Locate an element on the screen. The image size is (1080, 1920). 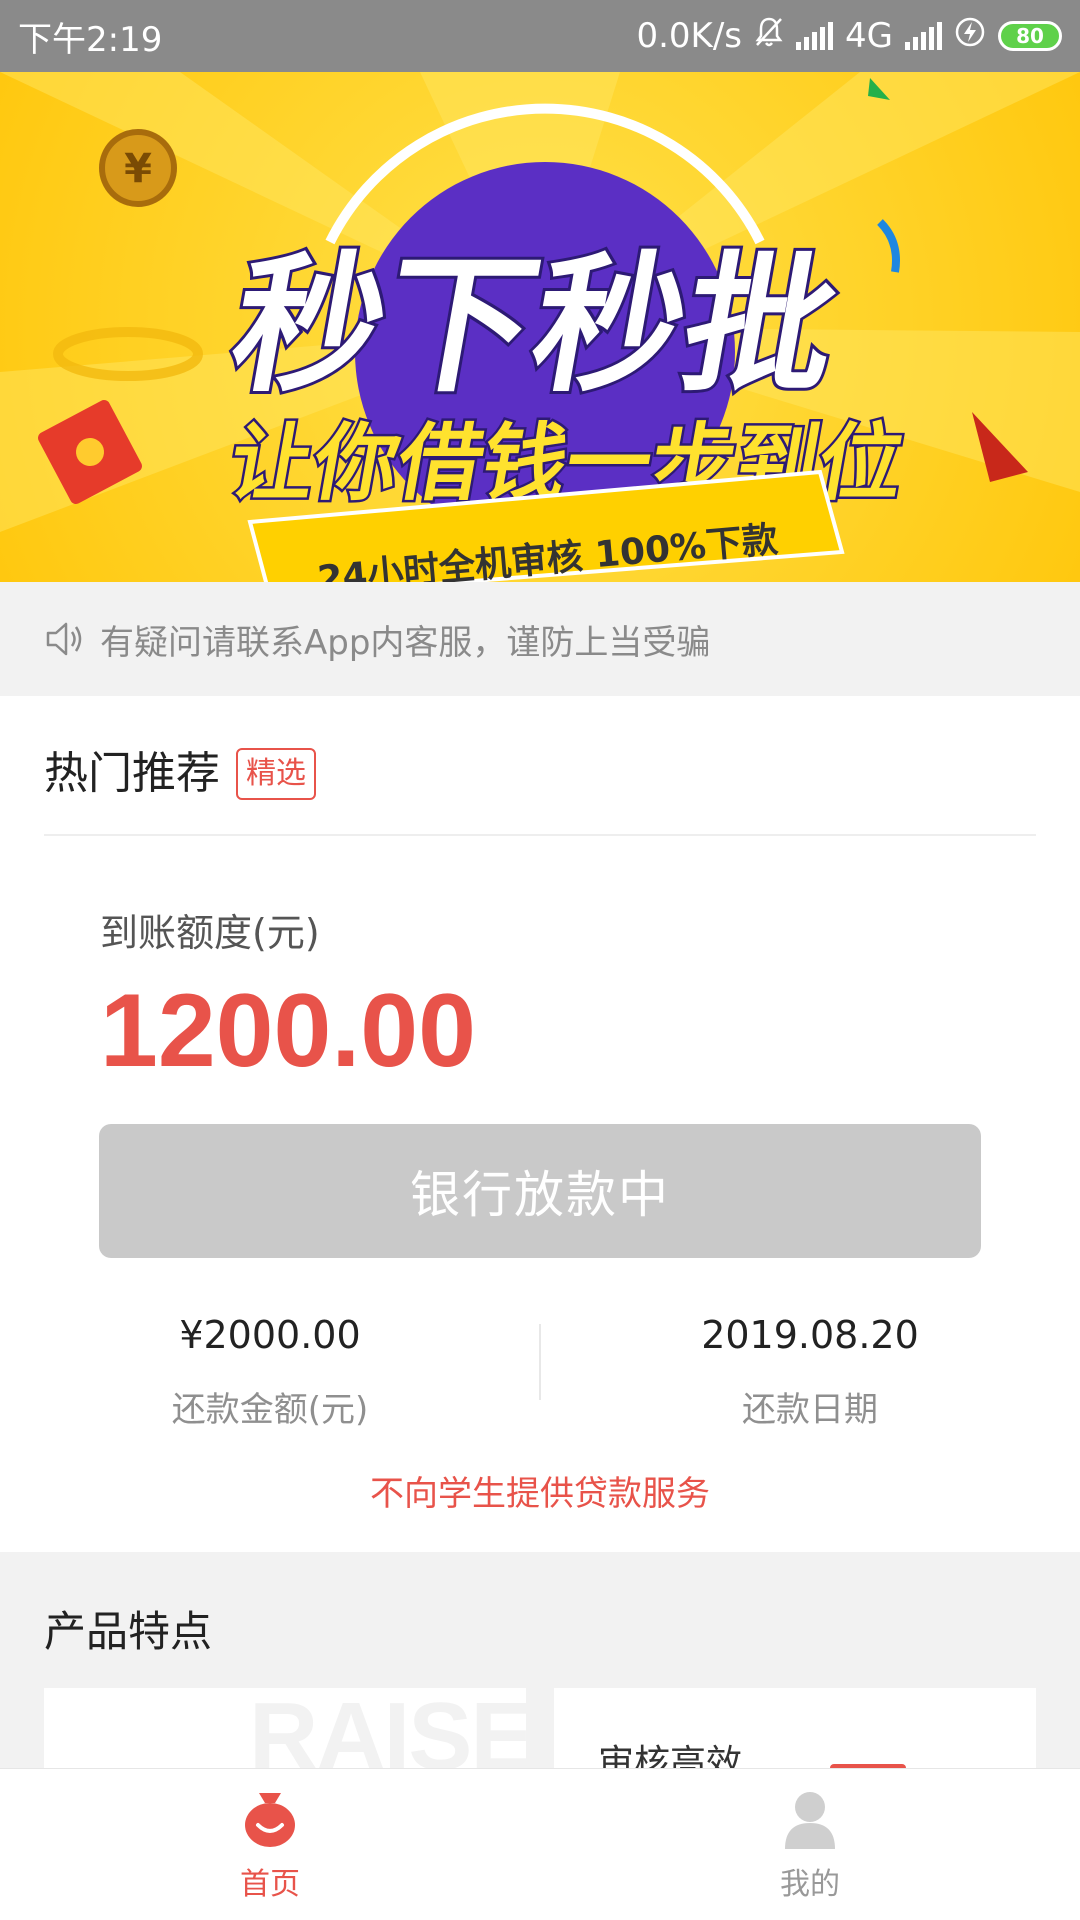
loan-status-button: 银行放款中 is located at coordinates (540, 1191).